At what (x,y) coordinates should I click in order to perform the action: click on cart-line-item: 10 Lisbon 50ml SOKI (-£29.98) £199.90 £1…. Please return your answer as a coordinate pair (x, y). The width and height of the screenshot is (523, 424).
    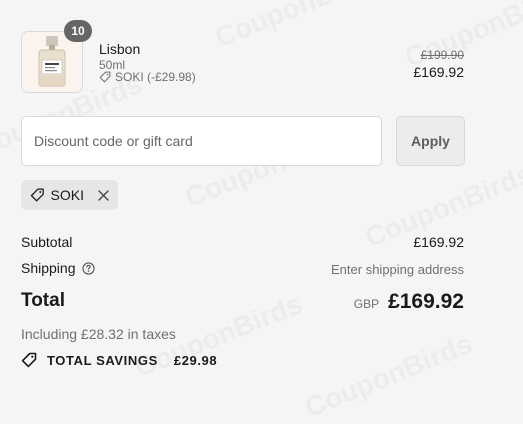
    Looking at the image, I should click on (242, 57).